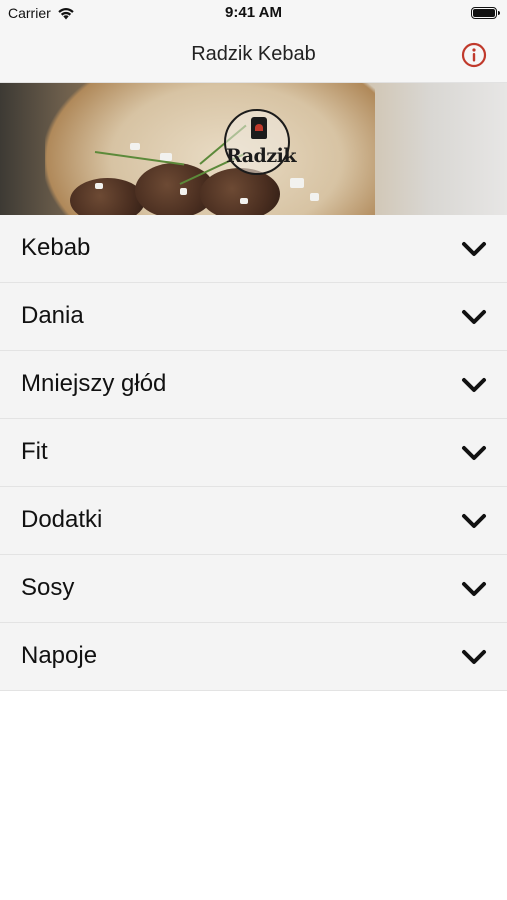 This screenshot has height=900, width=507. Describe the element at coordinates (260, 142) in the screenshot. I see `restaurant-logo: Radzik` at that location.